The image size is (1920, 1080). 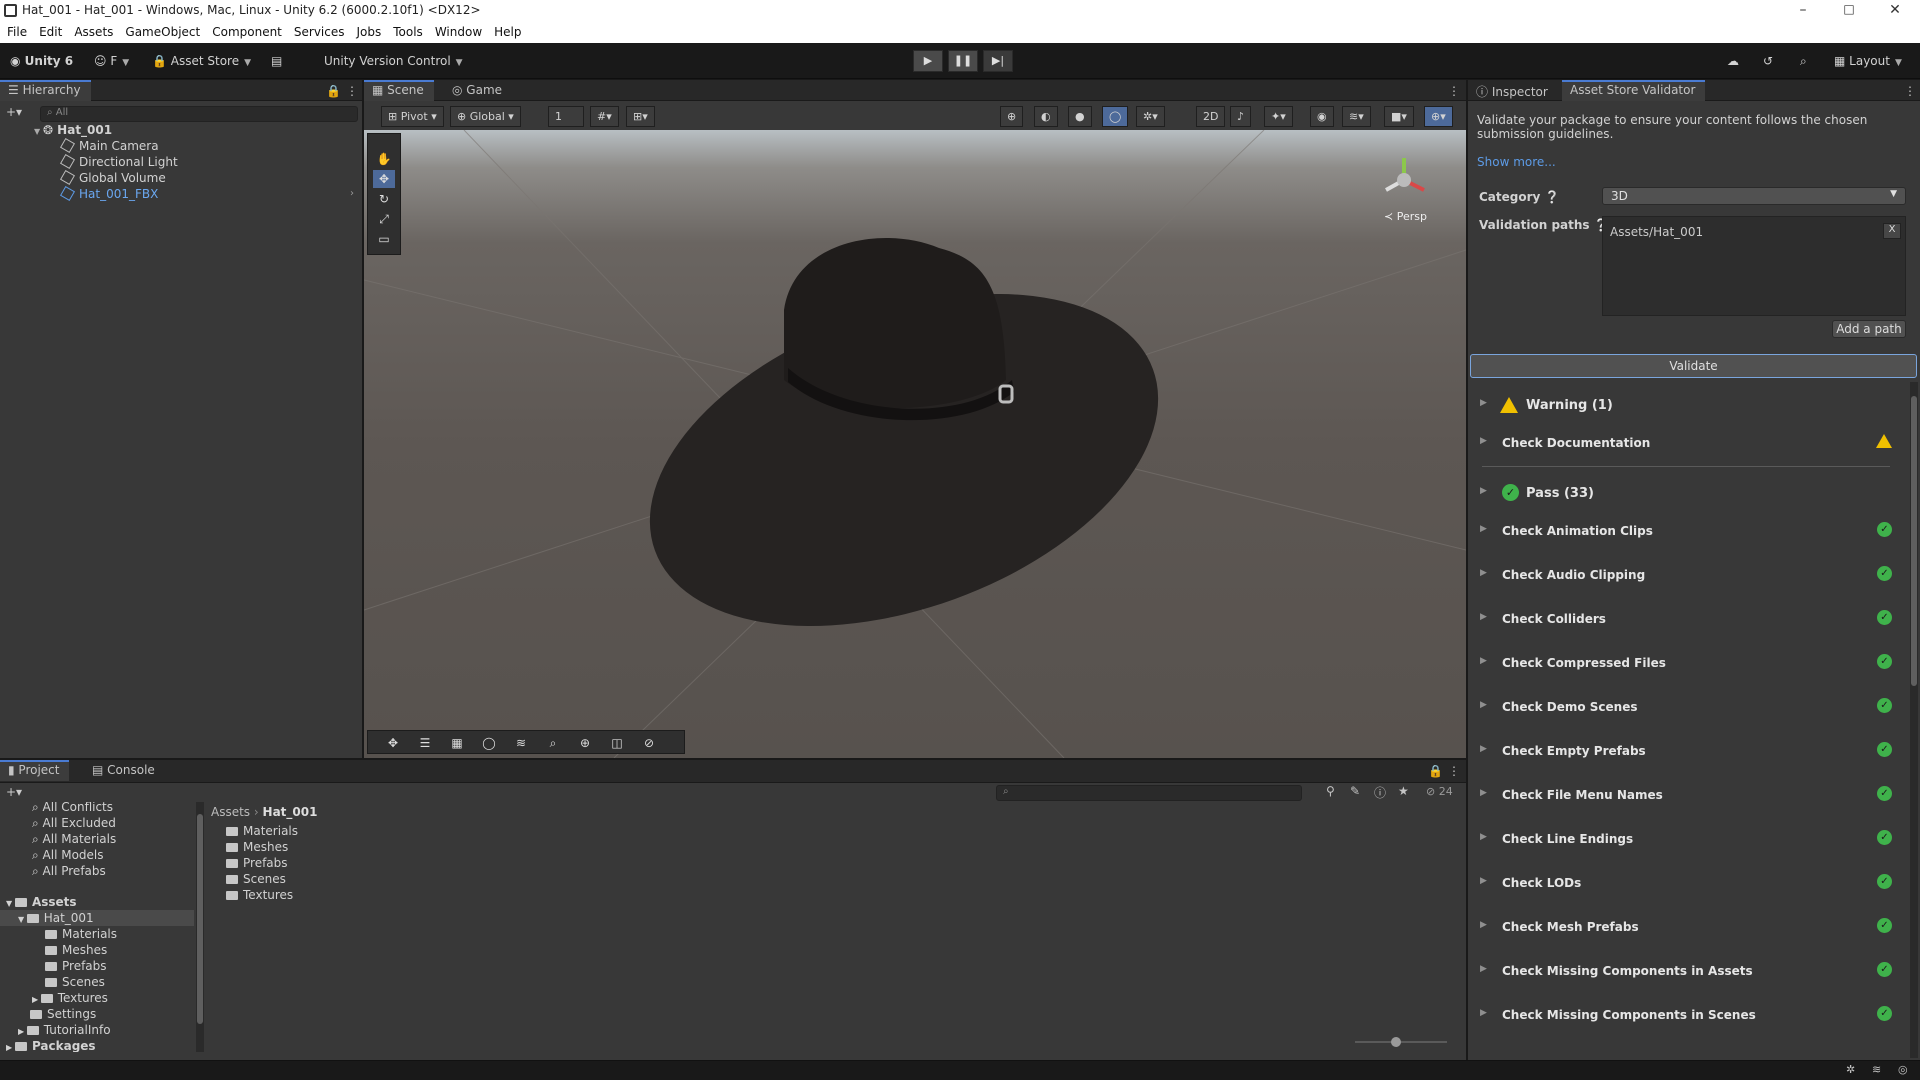 What do you see at coordinates (1438, 116) in the screenshot?
I see `gizmos-dropdown: ⊕▾` at bounding box center [1438, 116].